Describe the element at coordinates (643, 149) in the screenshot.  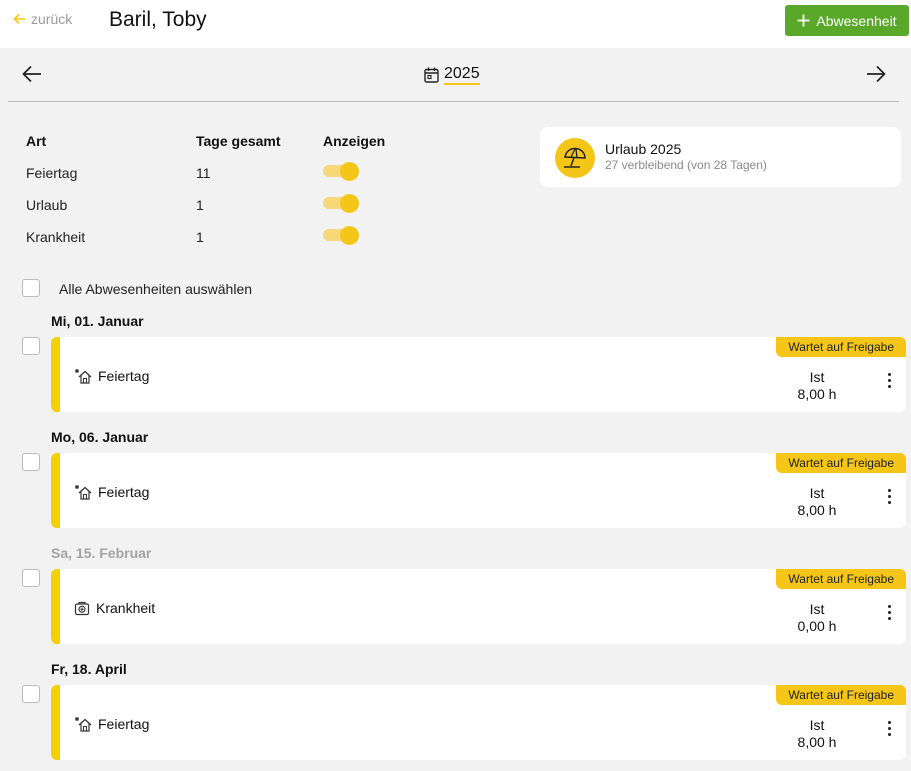
I see `vacation-title: Urlaub 2025` at that location.